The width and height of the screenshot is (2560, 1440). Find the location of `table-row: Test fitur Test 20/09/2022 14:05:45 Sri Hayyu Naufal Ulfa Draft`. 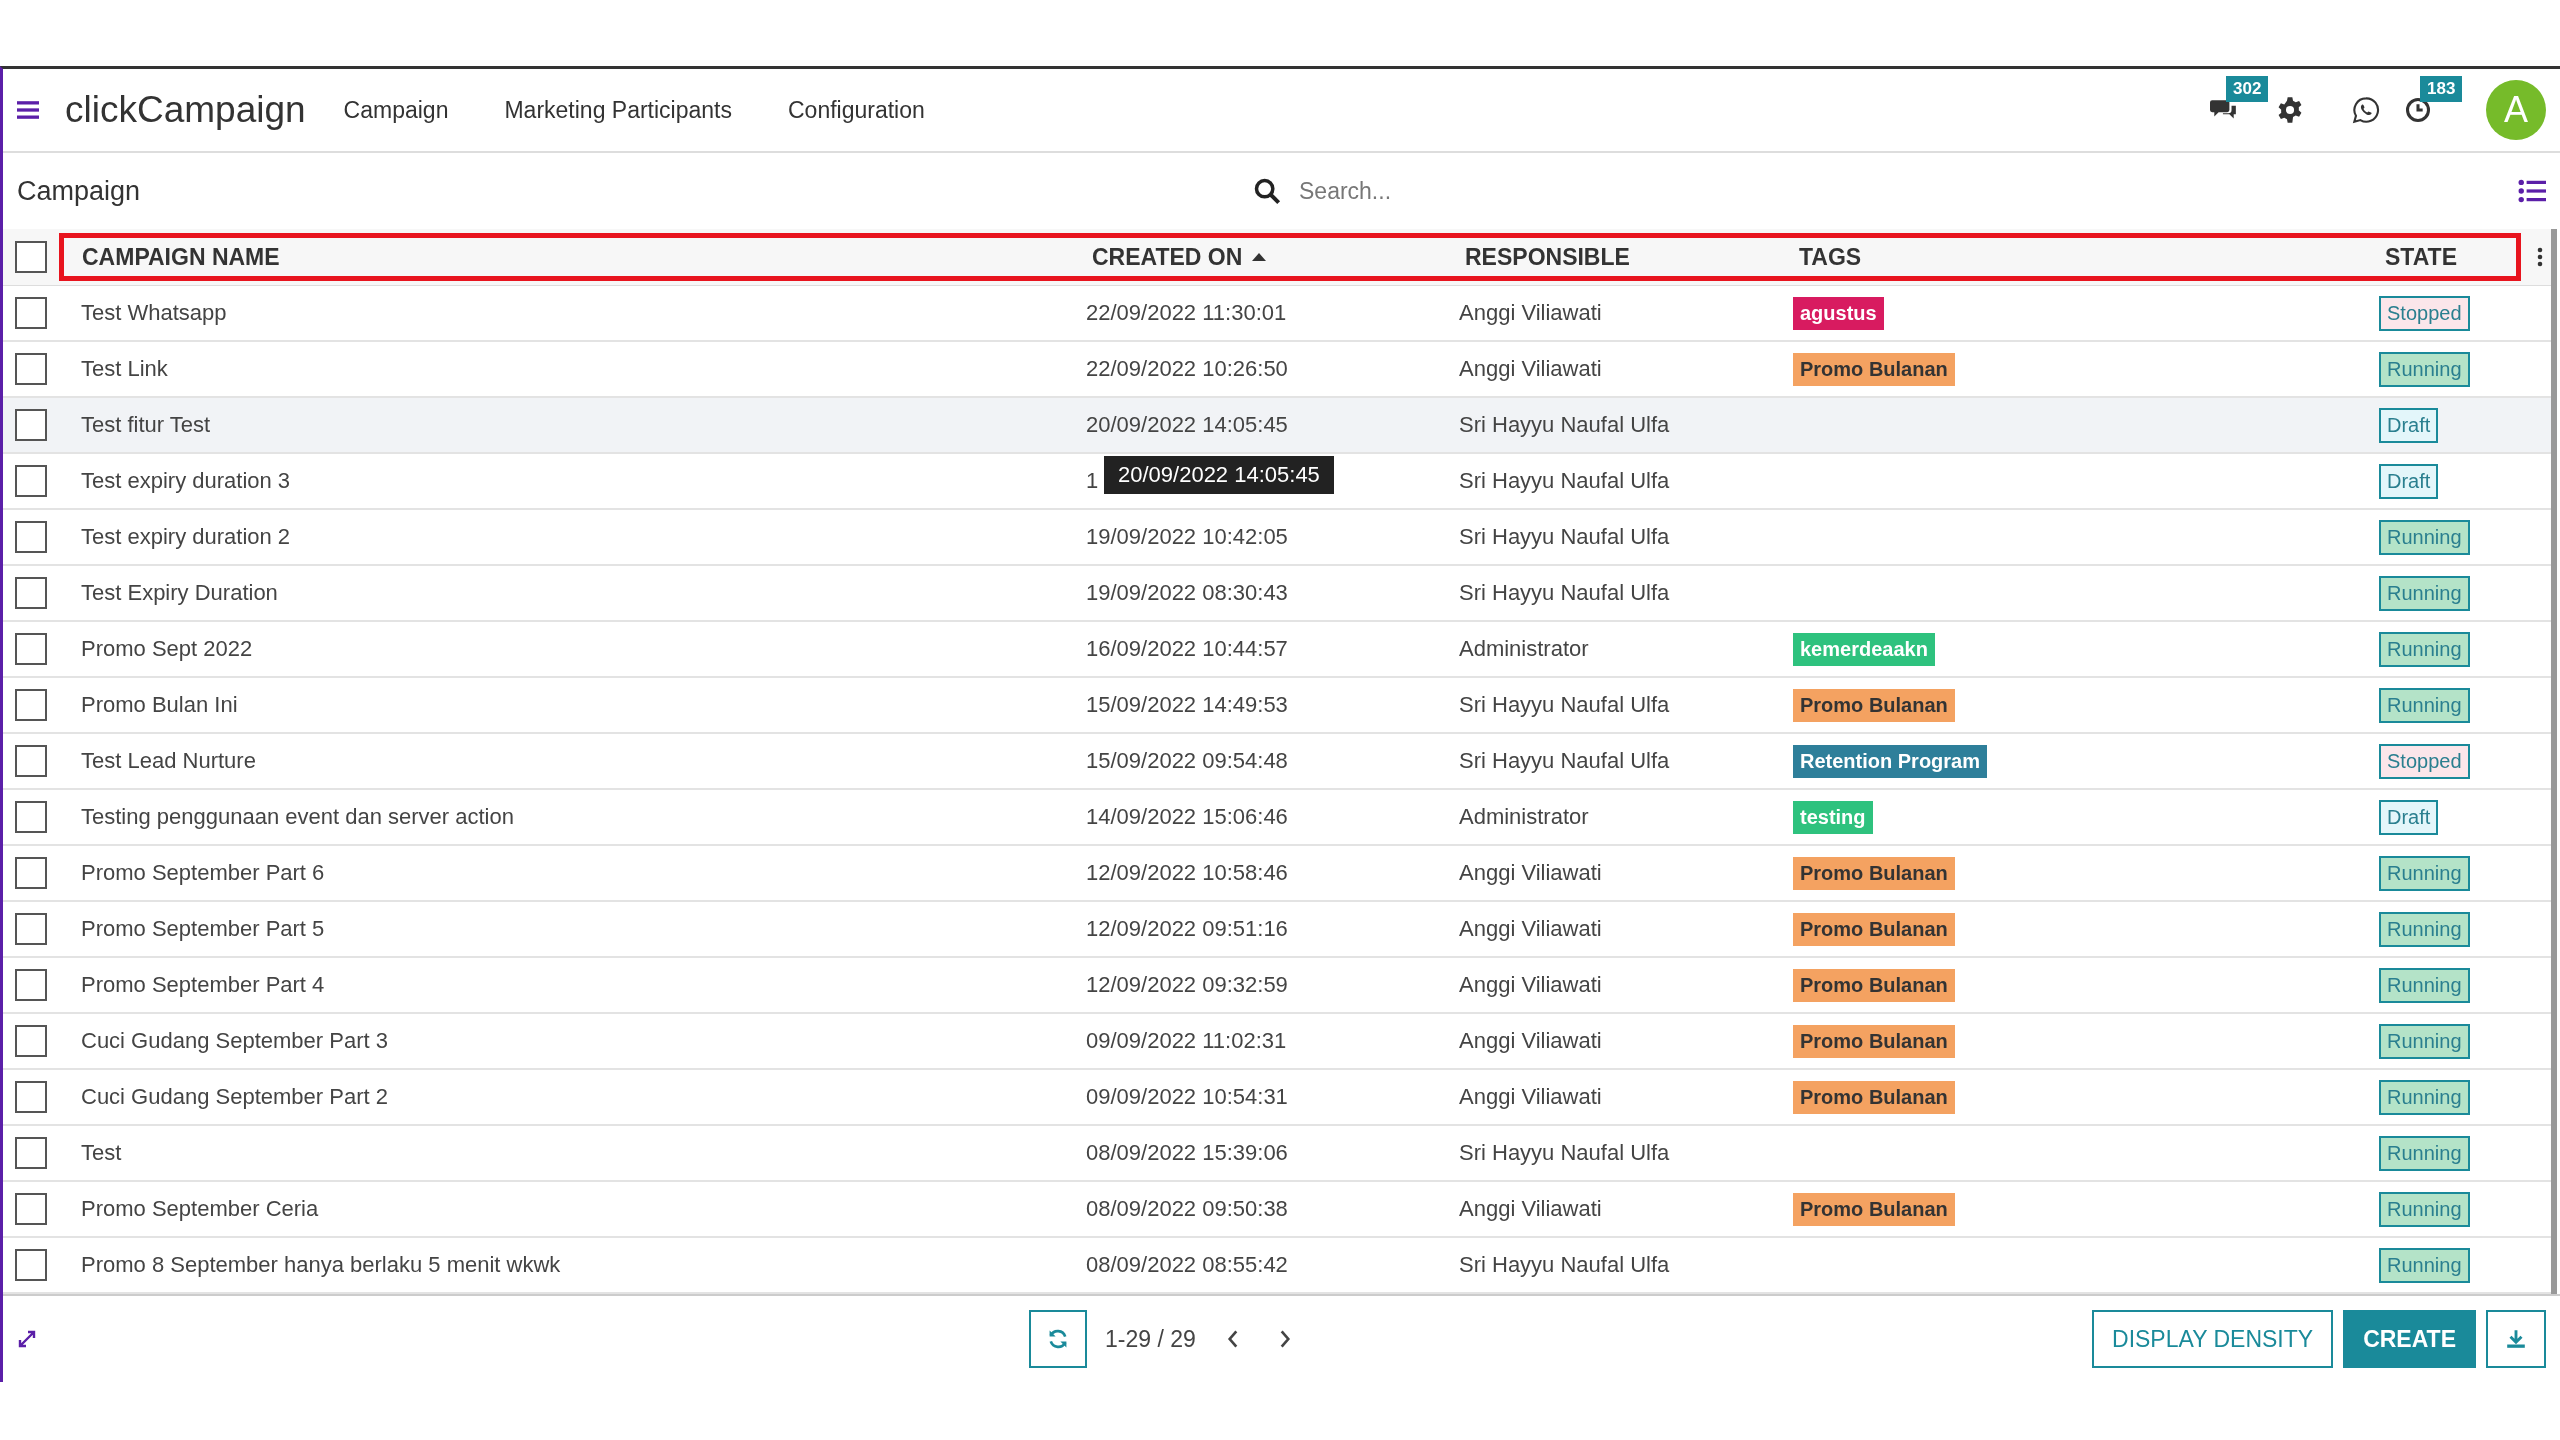

table-row: Test fitur Test 20/09/2022 14:05:45 Sri Hayyu Naufal Ulfa Draft is located at coordinates (1277, 426).